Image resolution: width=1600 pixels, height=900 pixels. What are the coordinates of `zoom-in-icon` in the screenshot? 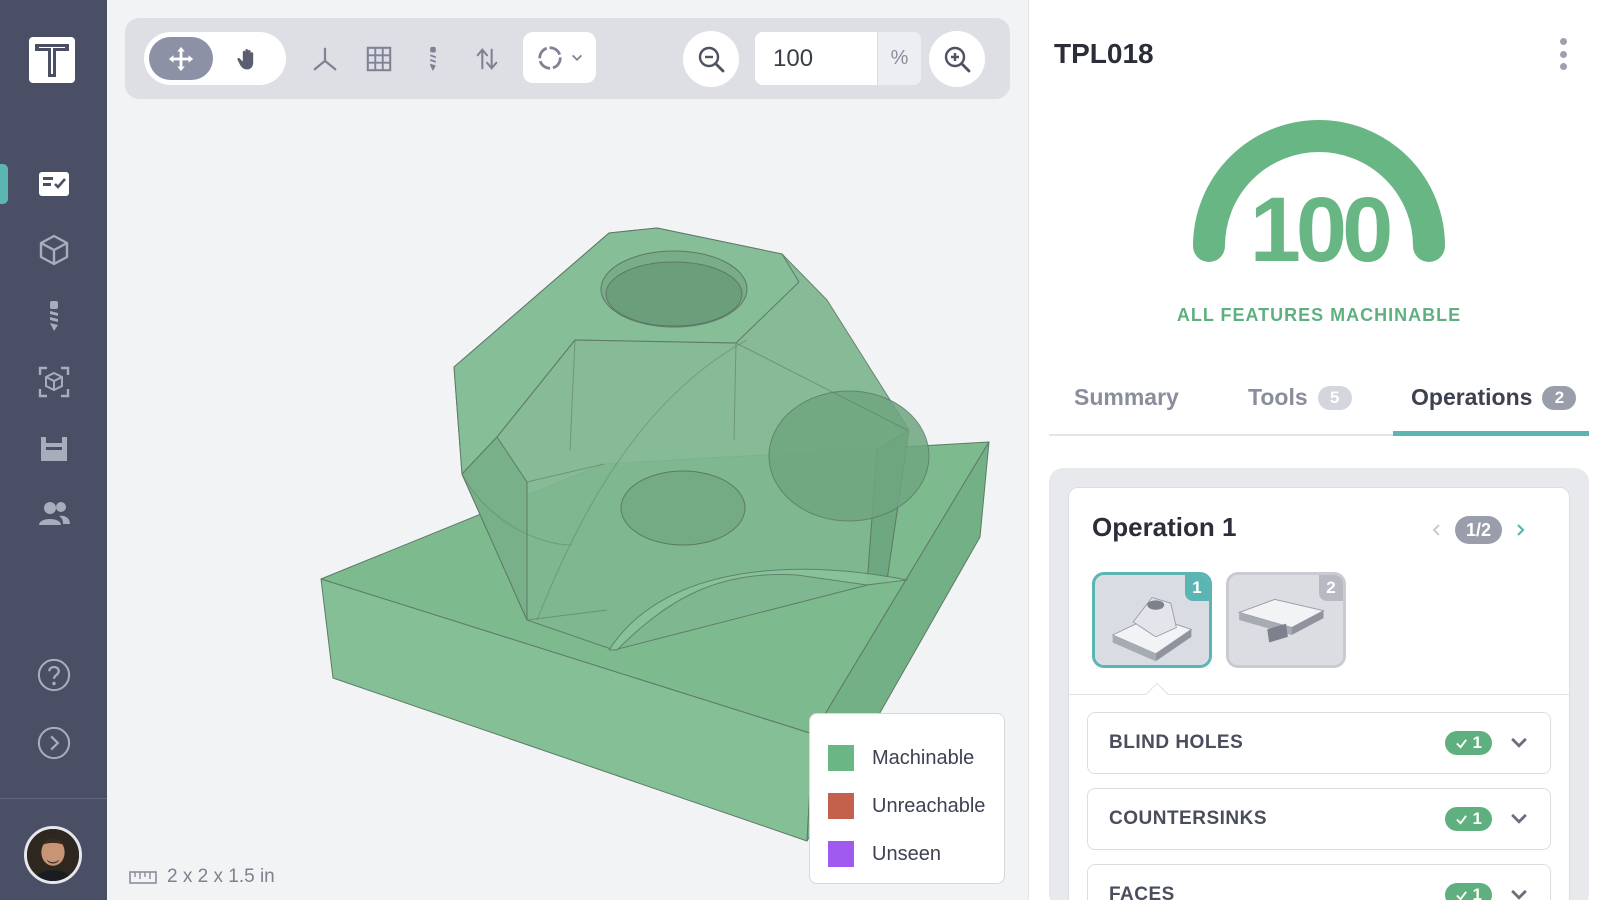 It's located at (957, 59).